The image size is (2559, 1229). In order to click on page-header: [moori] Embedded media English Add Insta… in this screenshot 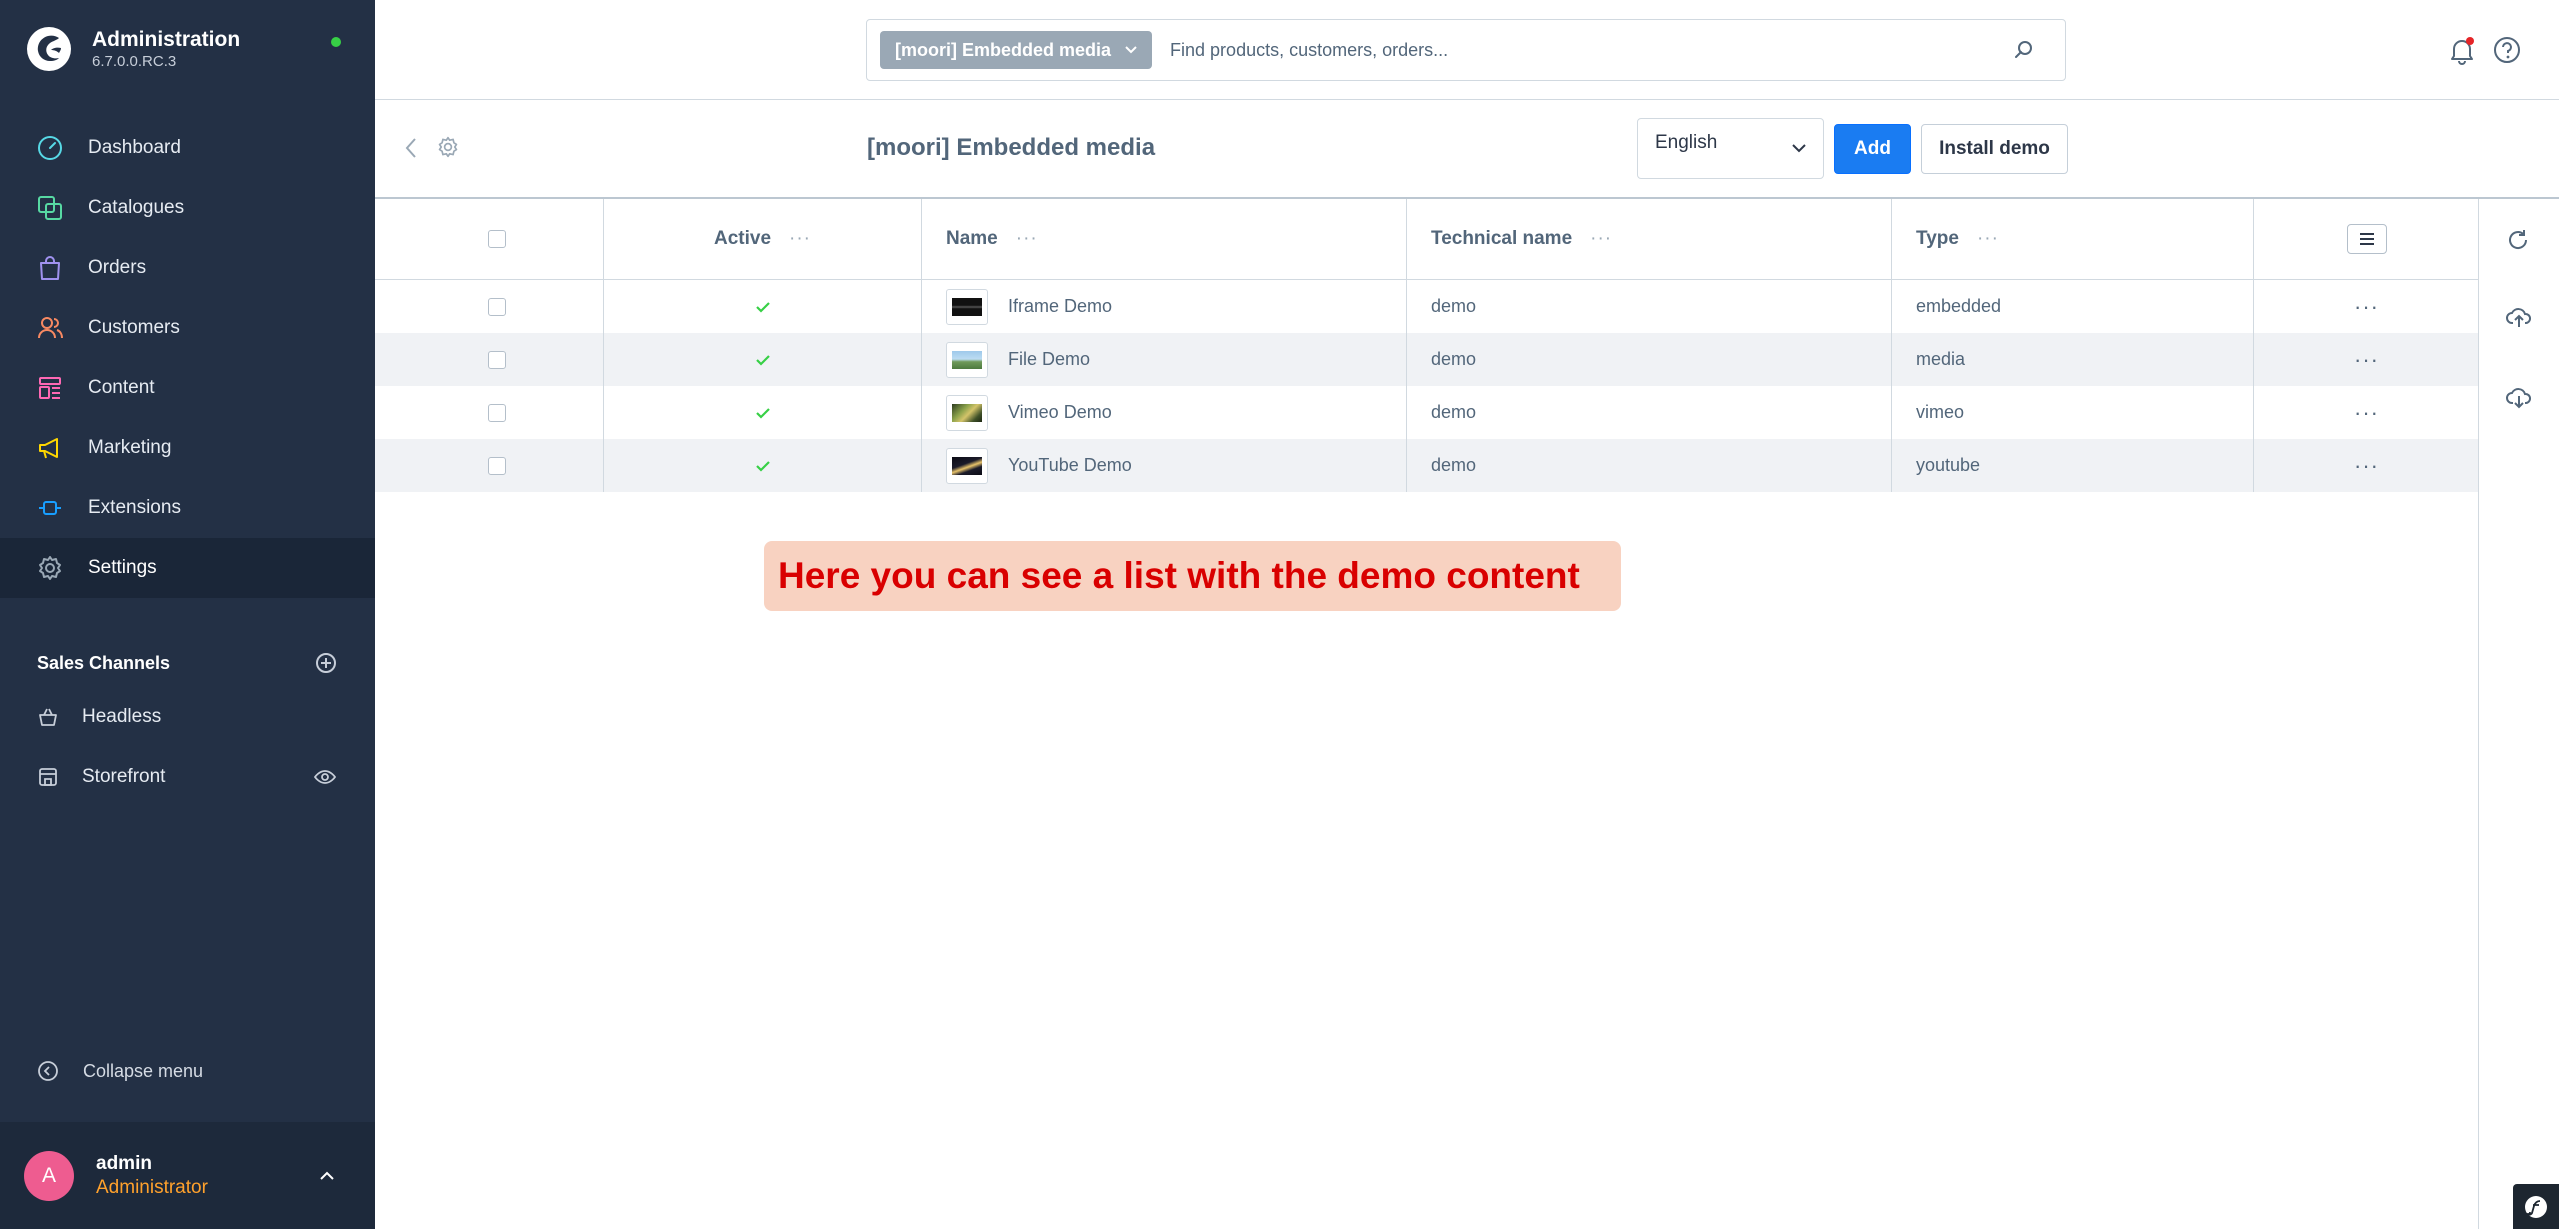, I will do `click(1467, 149)`.